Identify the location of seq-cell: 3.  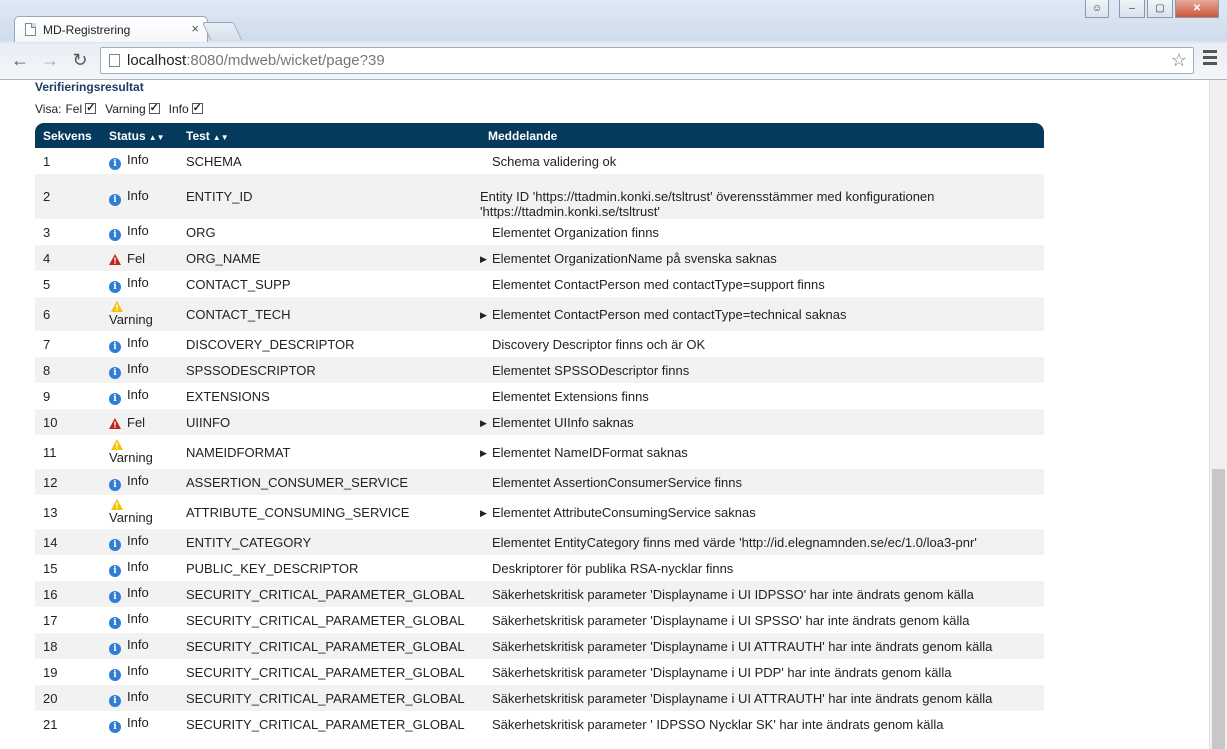
(47, 232).